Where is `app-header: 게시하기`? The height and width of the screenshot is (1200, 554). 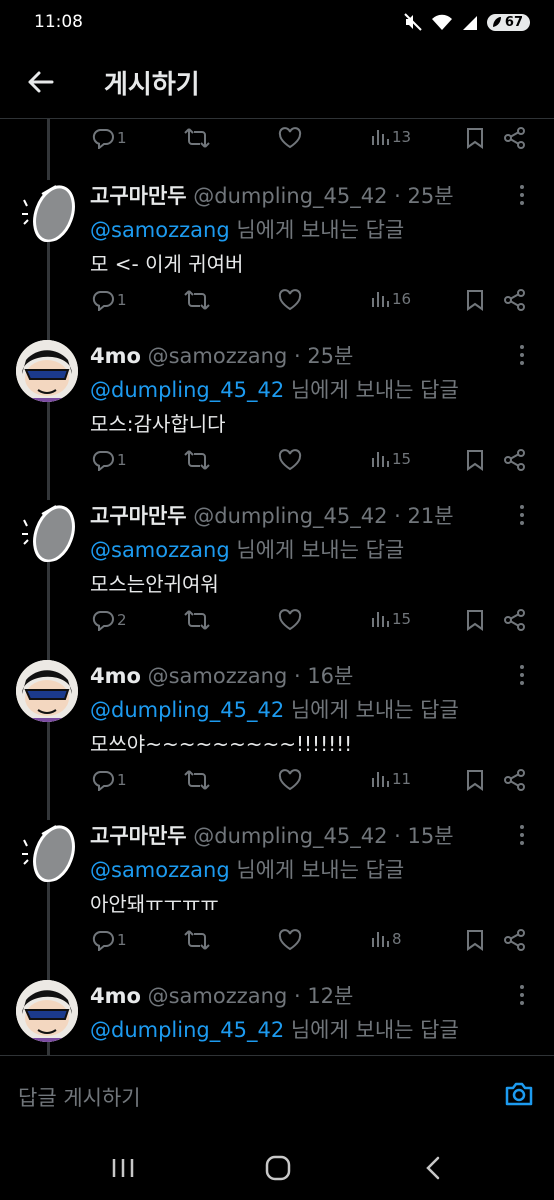
app-header: 게시하기 is located at coordinates (277, 82).